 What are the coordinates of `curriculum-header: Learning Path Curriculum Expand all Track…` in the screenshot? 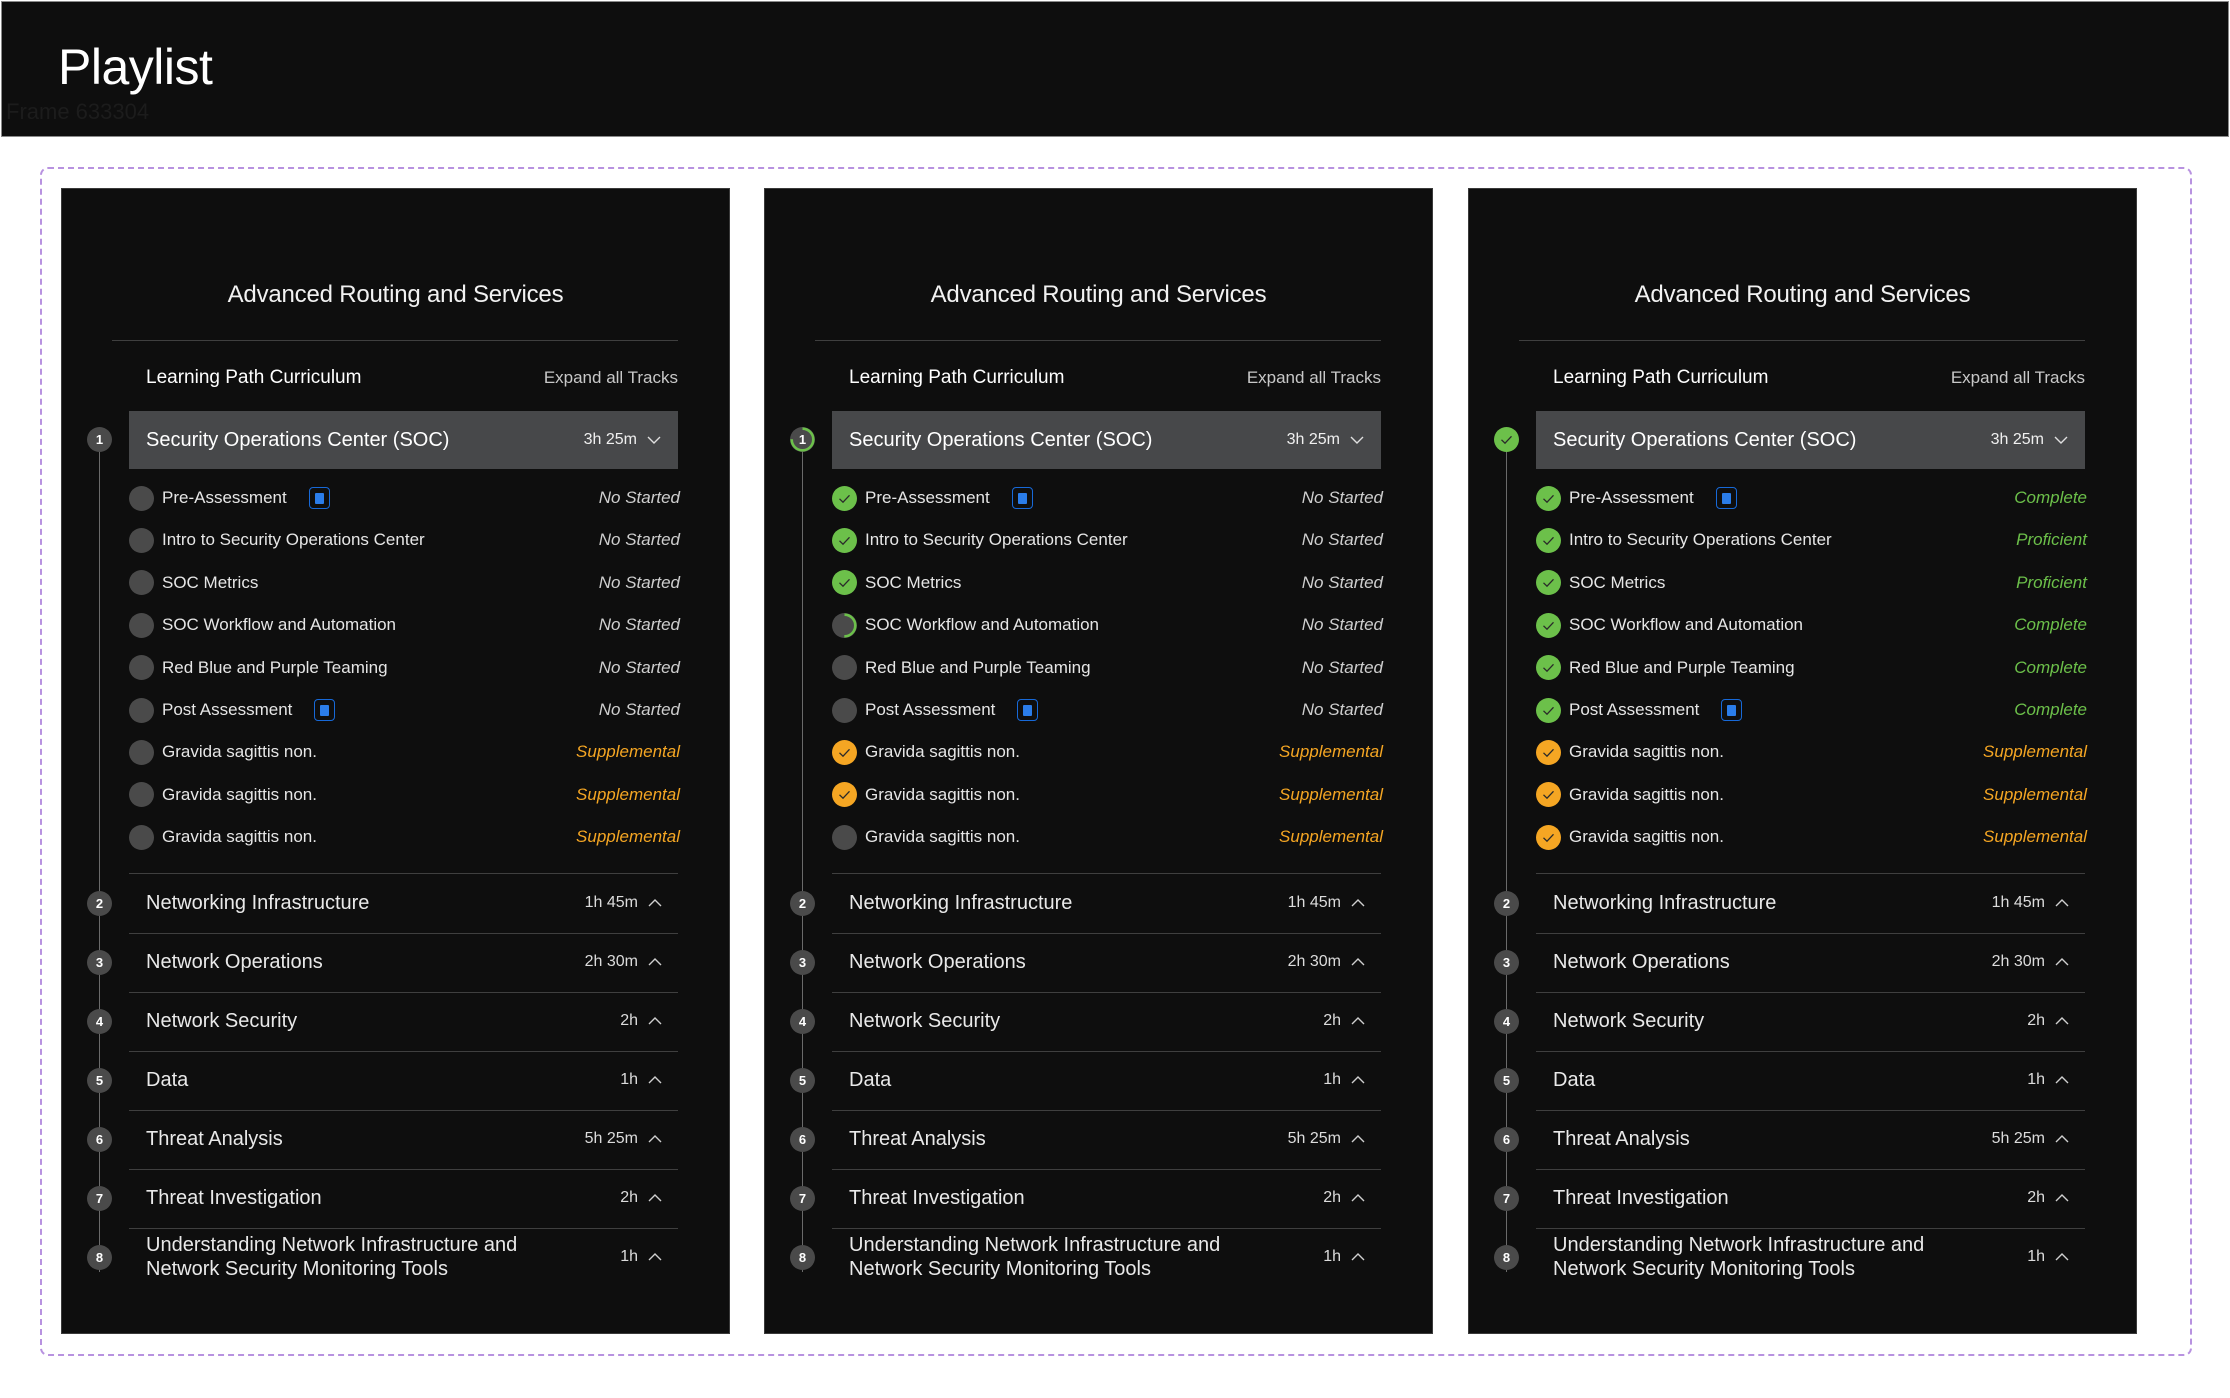 It's located at (1819, 378).